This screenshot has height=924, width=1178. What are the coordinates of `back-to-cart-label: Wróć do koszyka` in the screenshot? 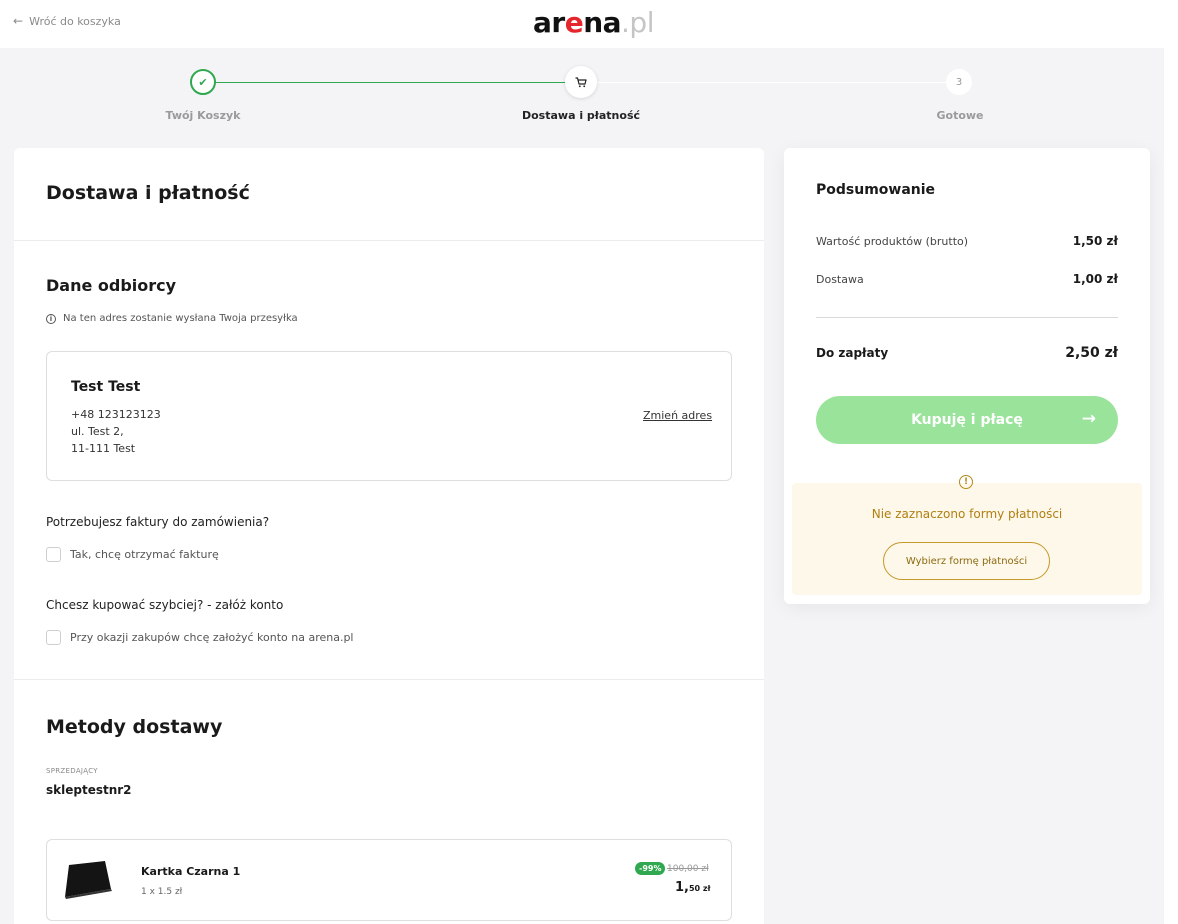 It's located at (75, 21).